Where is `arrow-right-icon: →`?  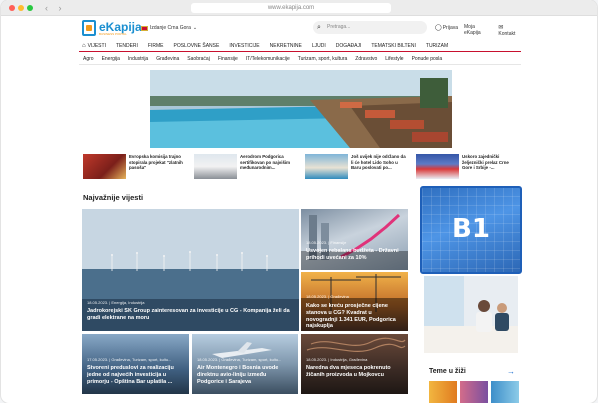 arrow-right-icon: → is located at coordinates (511, 371).